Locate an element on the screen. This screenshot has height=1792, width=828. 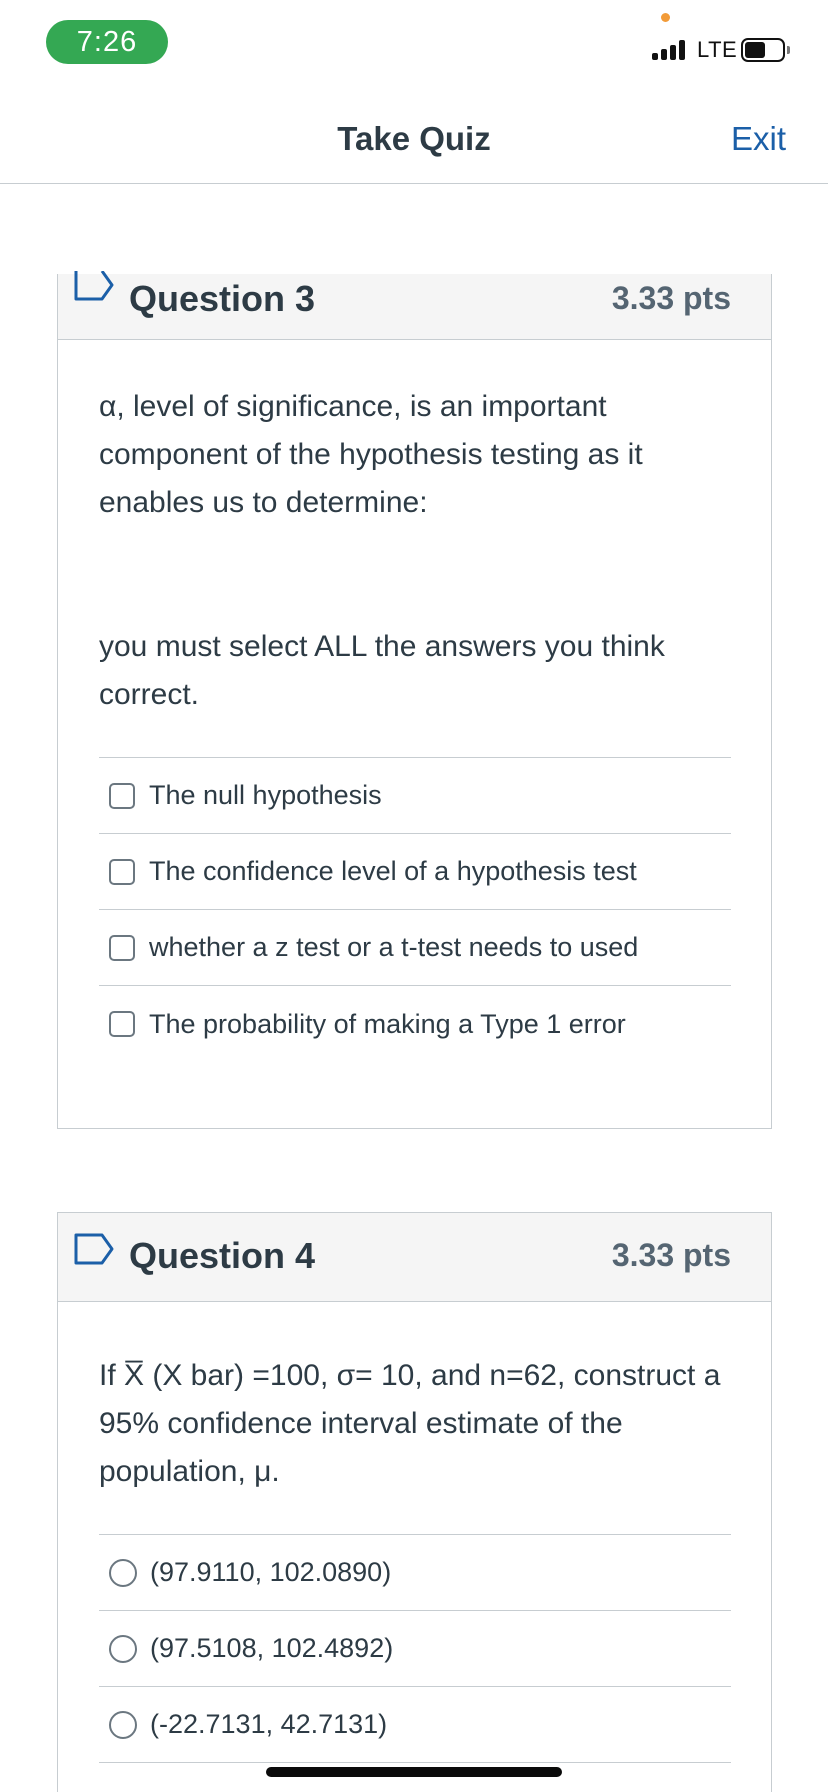
battery-icon is located at coordinates (763, 50).